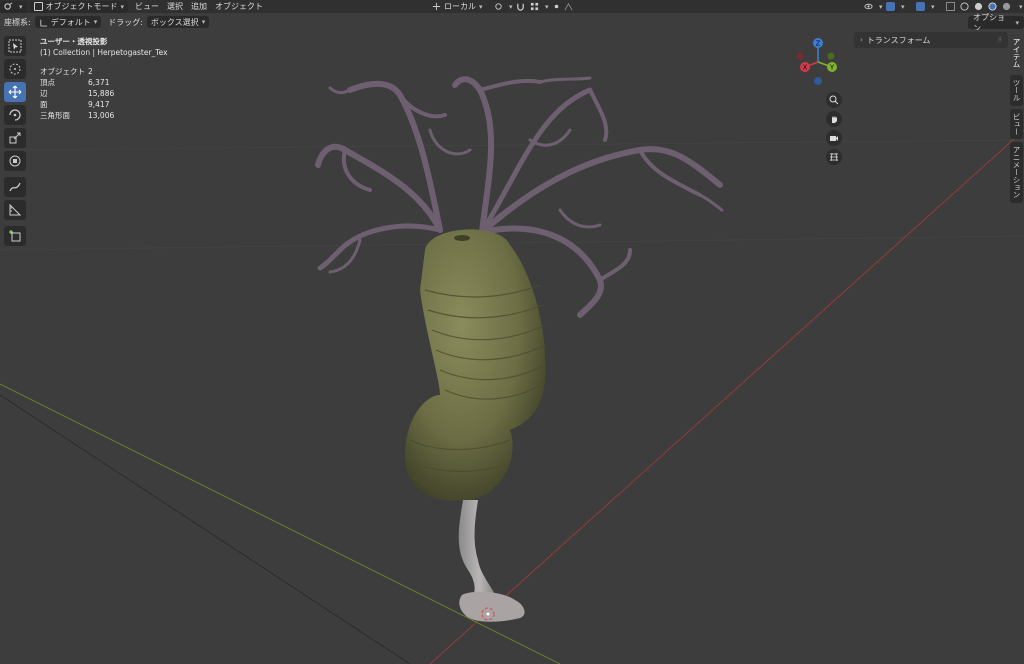 Image resolution: width=1024 pixels, height=664 pixels. I want to click on annotate-icon, so click(15, 187).